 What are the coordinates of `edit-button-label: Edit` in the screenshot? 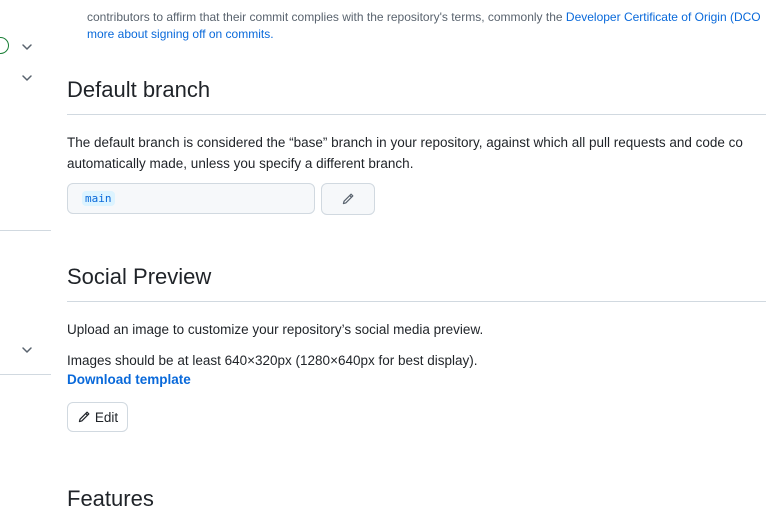 It's located at (106, 417).